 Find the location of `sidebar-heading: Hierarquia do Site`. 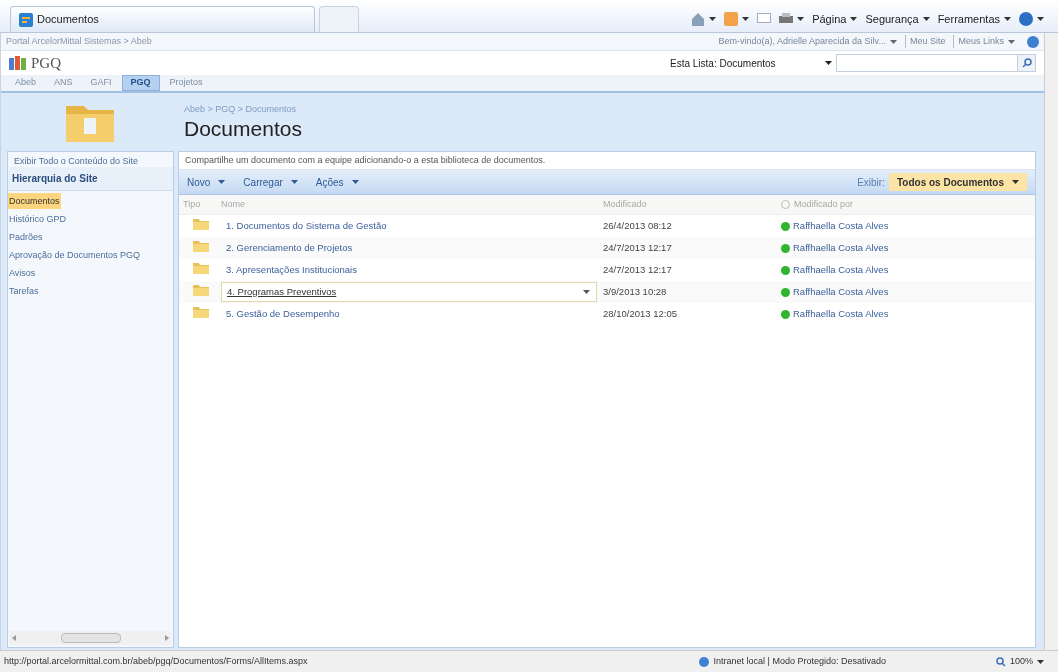

sidebar-heading: Hierarquia do Site is located at coordinates (90, 179).